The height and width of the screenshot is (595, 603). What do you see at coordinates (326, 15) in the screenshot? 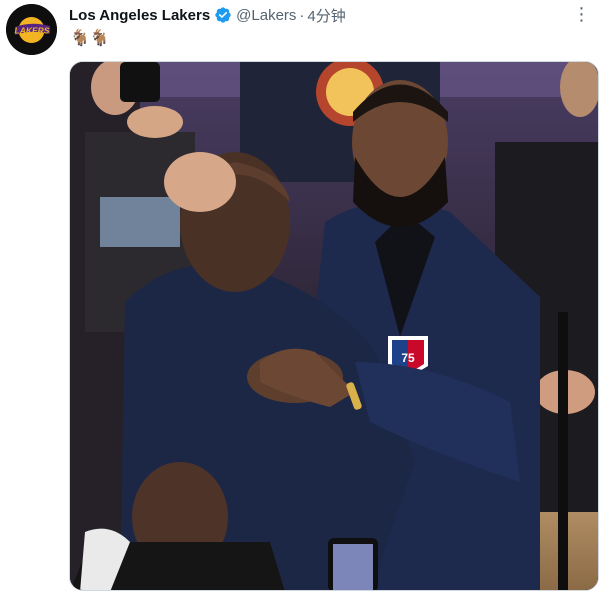
I see `tweet-timestamp: 4分钟` at bounding box center [326, 15].